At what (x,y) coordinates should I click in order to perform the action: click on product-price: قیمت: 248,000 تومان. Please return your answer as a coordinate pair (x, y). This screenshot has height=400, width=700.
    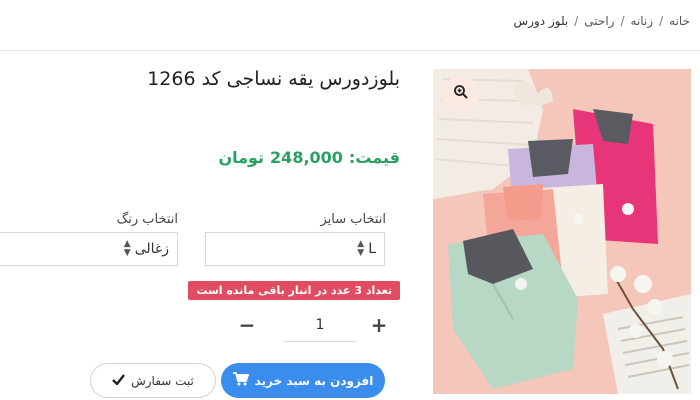
    Looking at the image, I should click on (309, 157).